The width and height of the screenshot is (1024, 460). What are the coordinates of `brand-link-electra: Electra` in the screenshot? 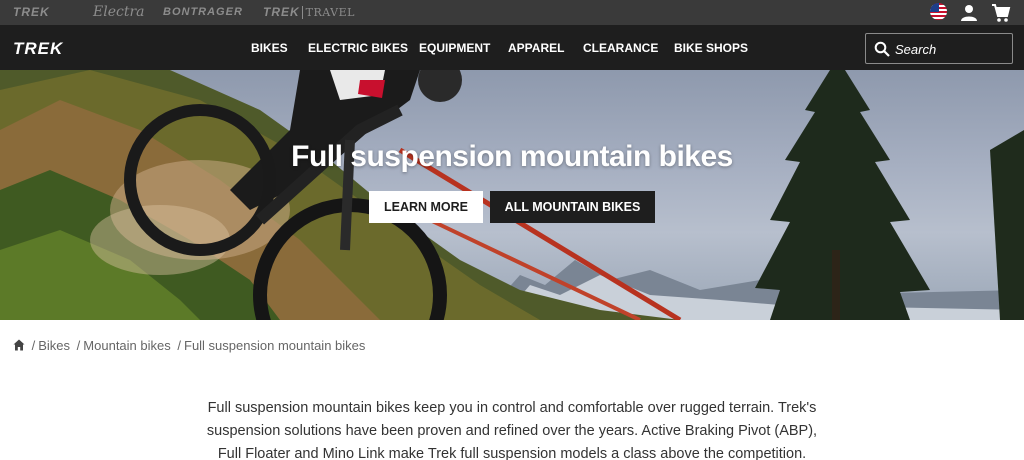 It's located at (119, 12).